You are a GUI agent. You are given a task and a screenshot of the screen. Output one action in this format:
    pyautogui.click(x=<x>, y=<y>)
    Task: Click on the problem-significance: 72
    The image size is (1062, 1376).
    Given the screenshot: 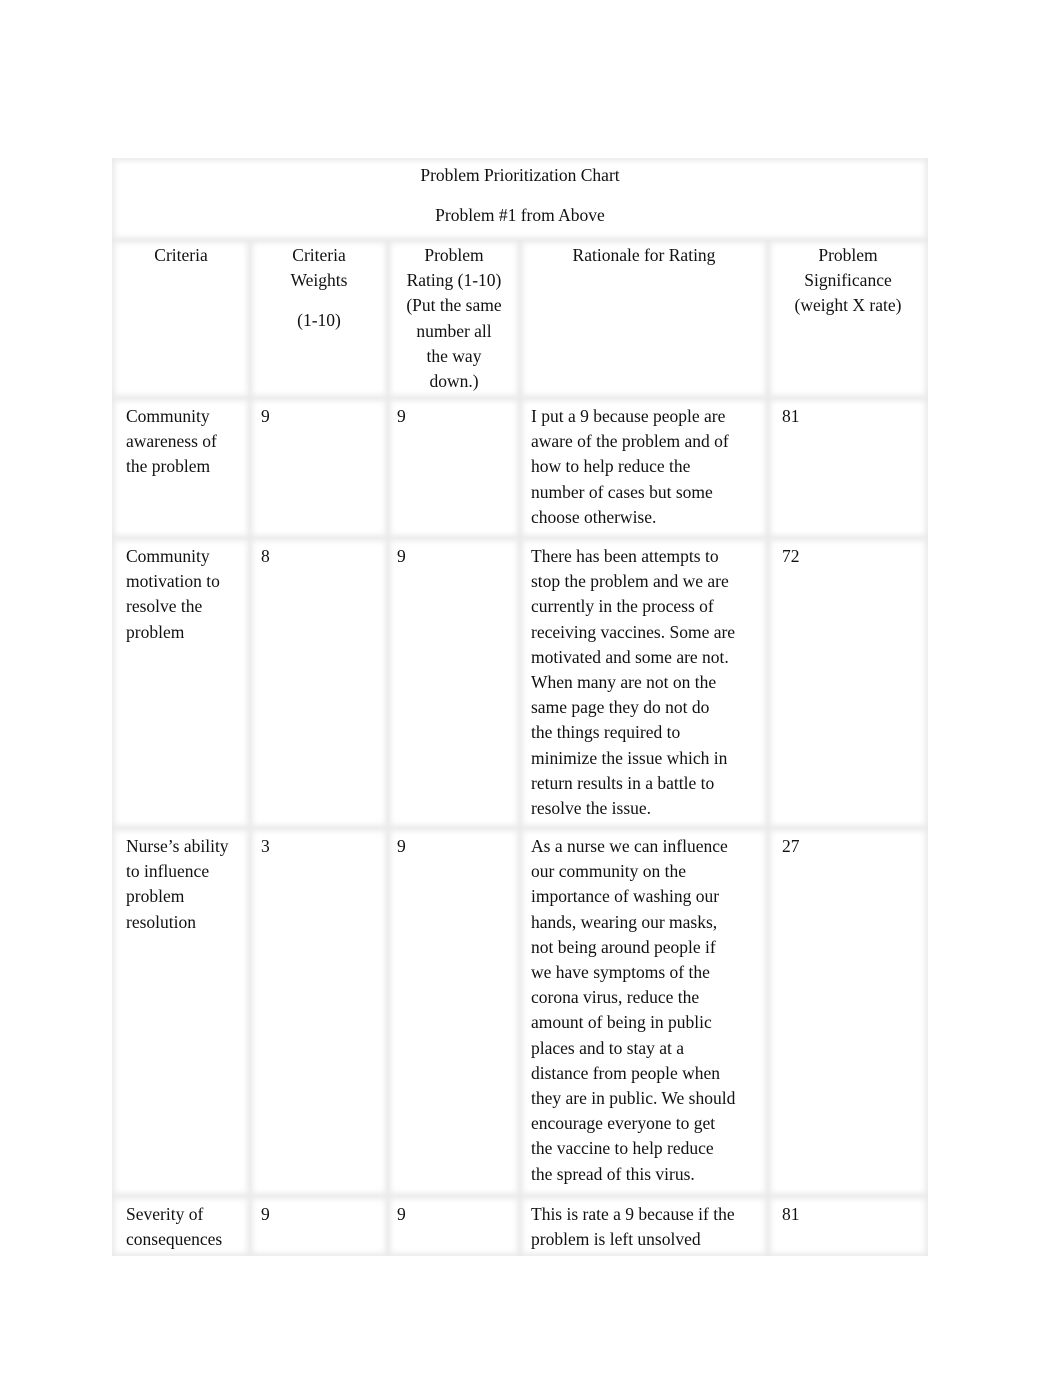 What is the action you would take?
    pyautogui.click(x=791, y=556)
    